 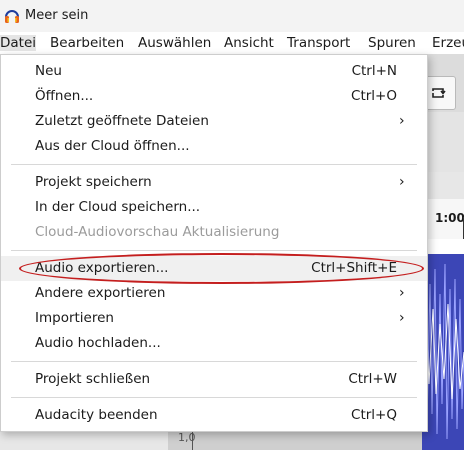 What do you see at coordinates (249, 43) in the screenshot?
I see `menu-ansicht: Ansicht` at bounding box center [249, 43].